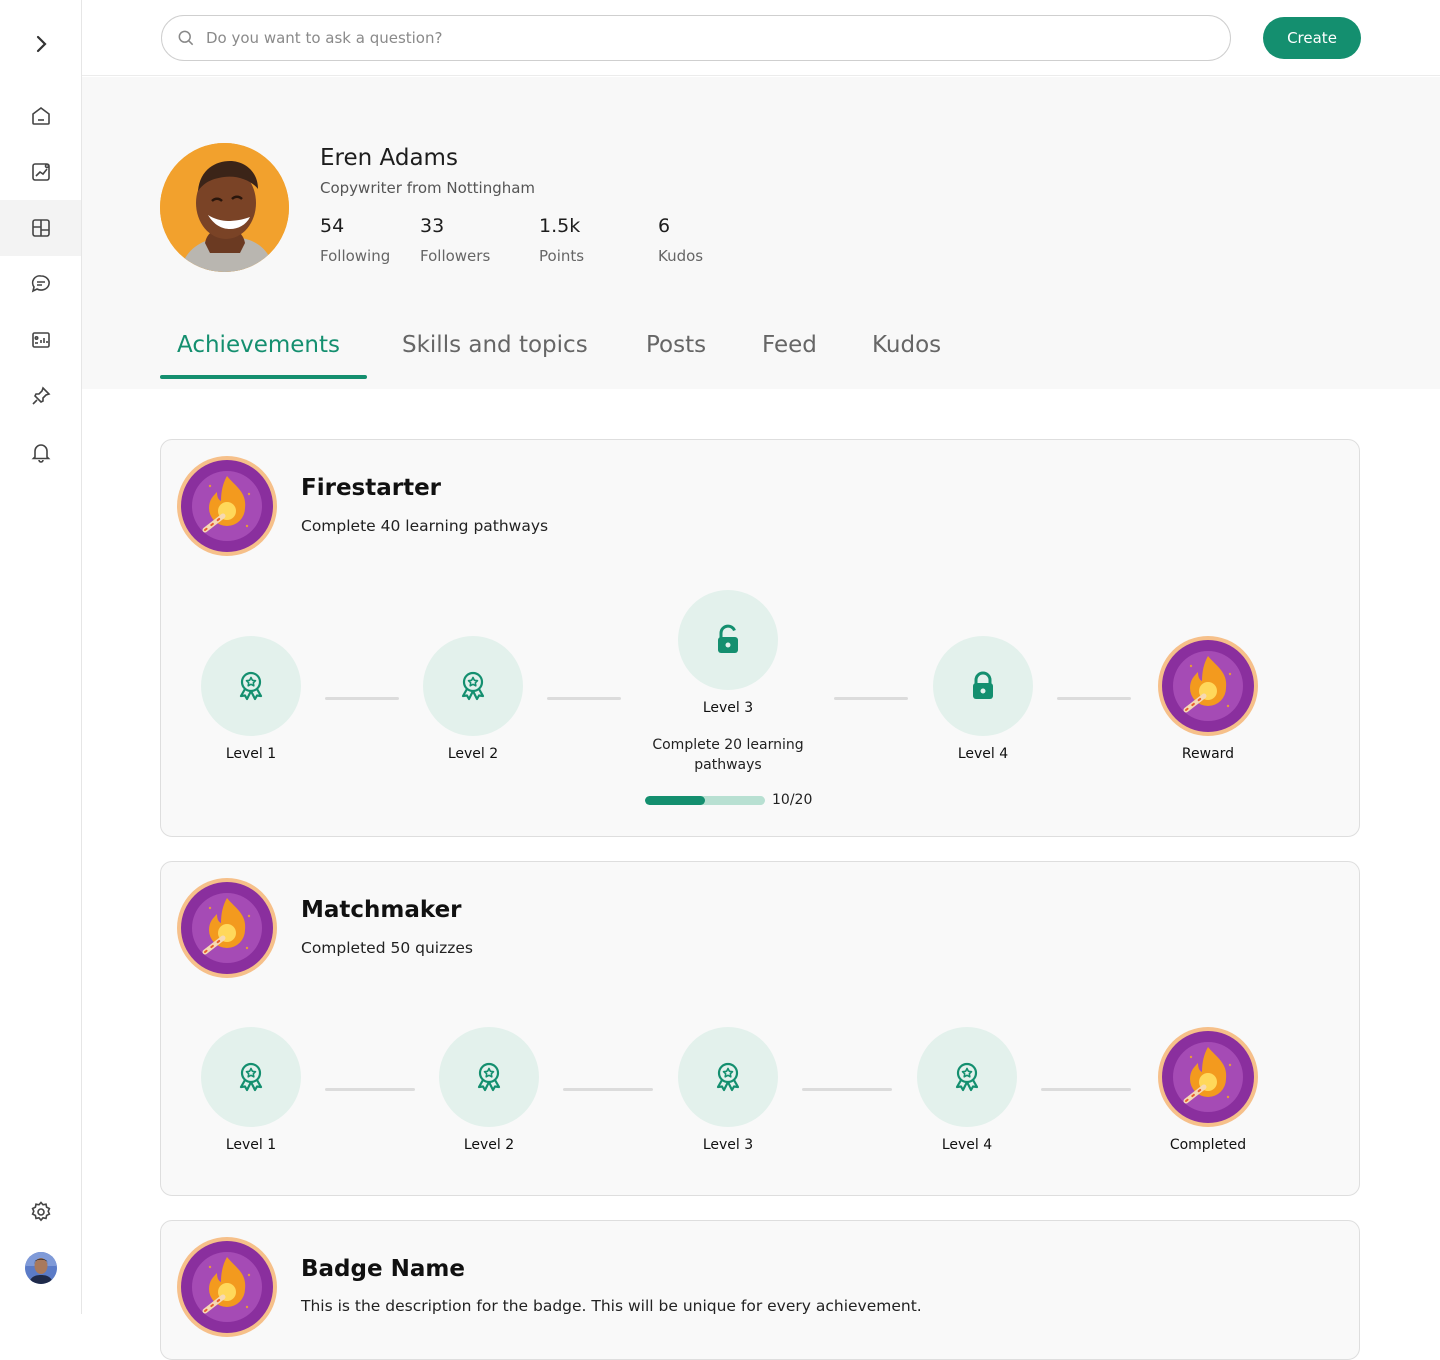  Describe the element at coordinates (40, 396) in the screenshot. I see `pin-icon` at that location.